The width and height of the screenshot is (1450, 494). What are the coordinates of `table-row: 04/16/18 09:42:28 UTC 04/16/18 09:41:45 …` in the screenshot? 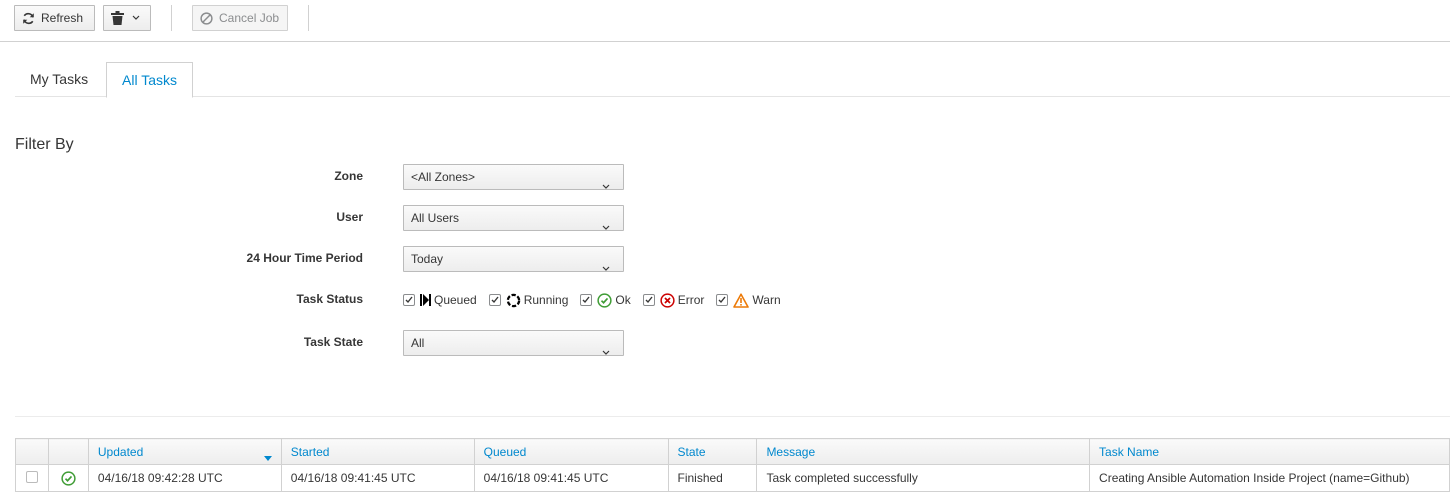 It's located at (732, 478).